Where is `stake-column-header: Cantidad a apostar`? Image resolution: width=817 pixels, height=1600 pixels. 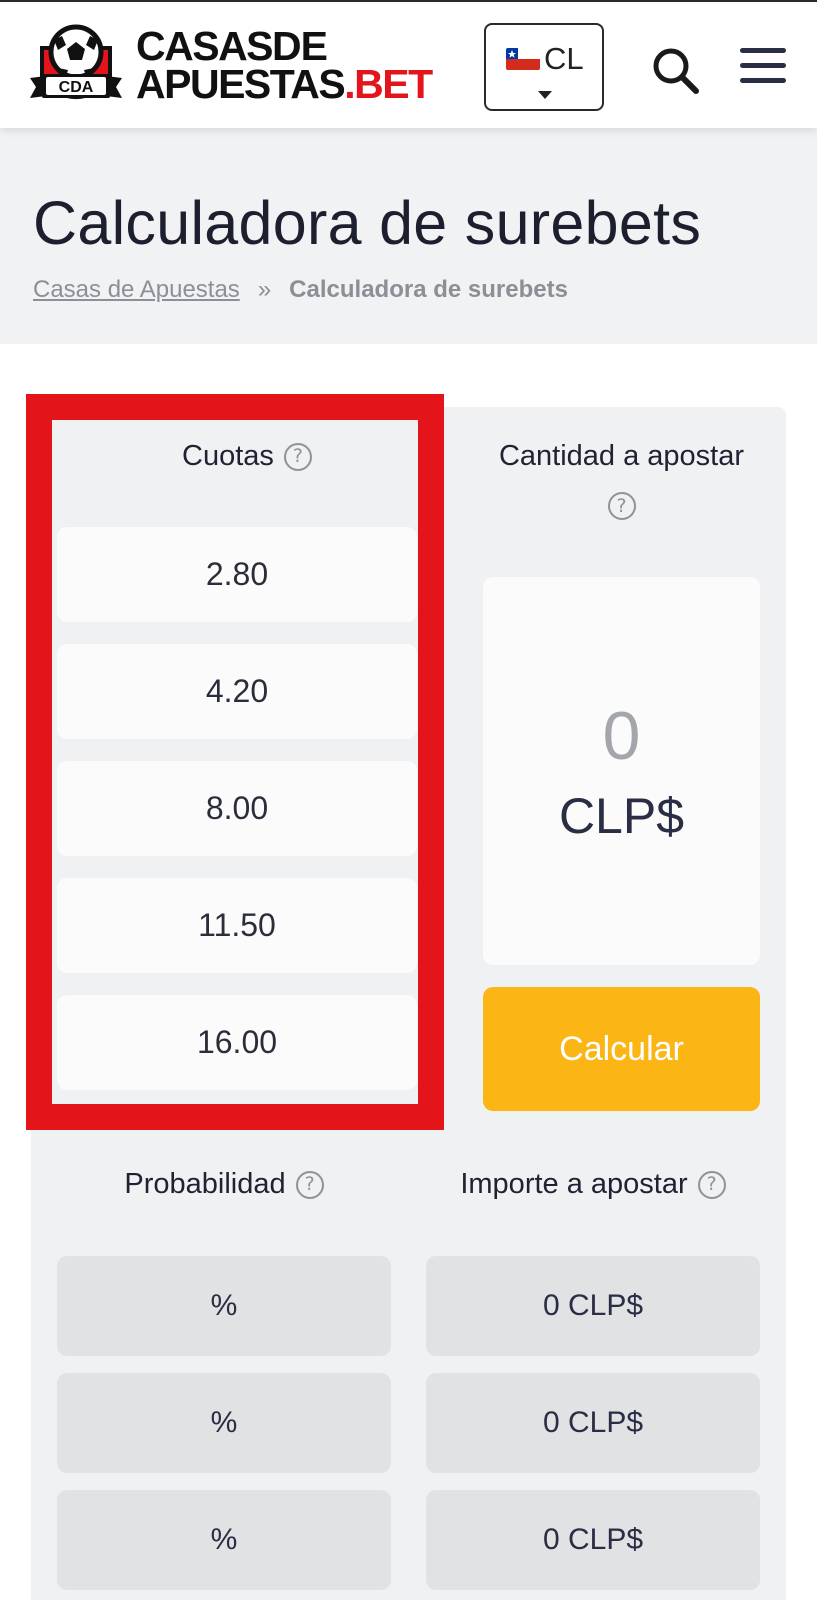 stake-column-header: Cantidad a apostar is located at coordinates (621, 456).